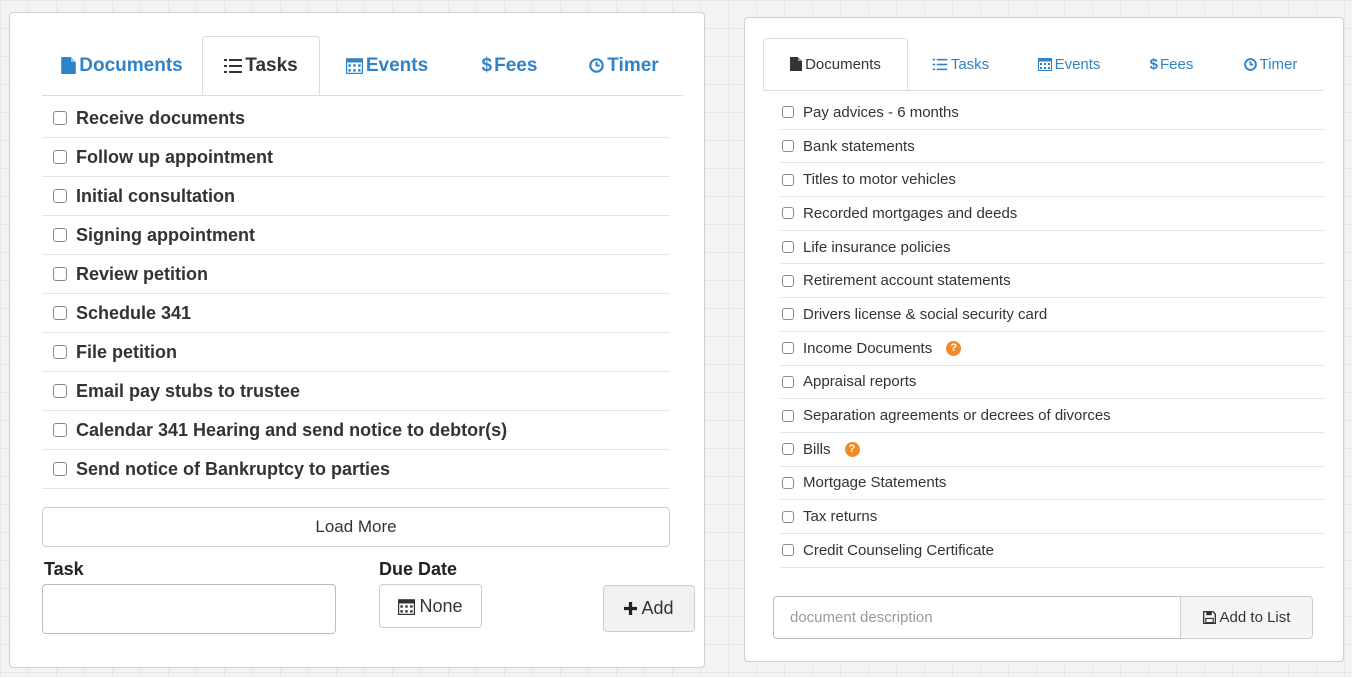  I want to click on task-item: Signing appointment, so click(356, 235).